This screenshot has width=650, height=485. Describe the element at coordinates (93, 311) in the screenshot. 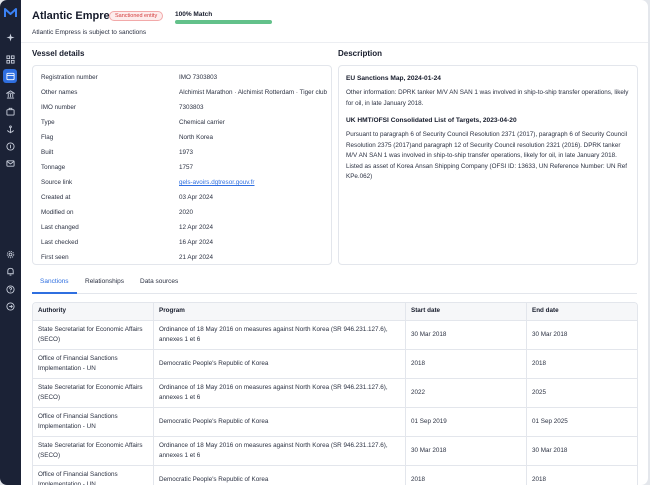

I see `column-header-authority: Authority` at that location.